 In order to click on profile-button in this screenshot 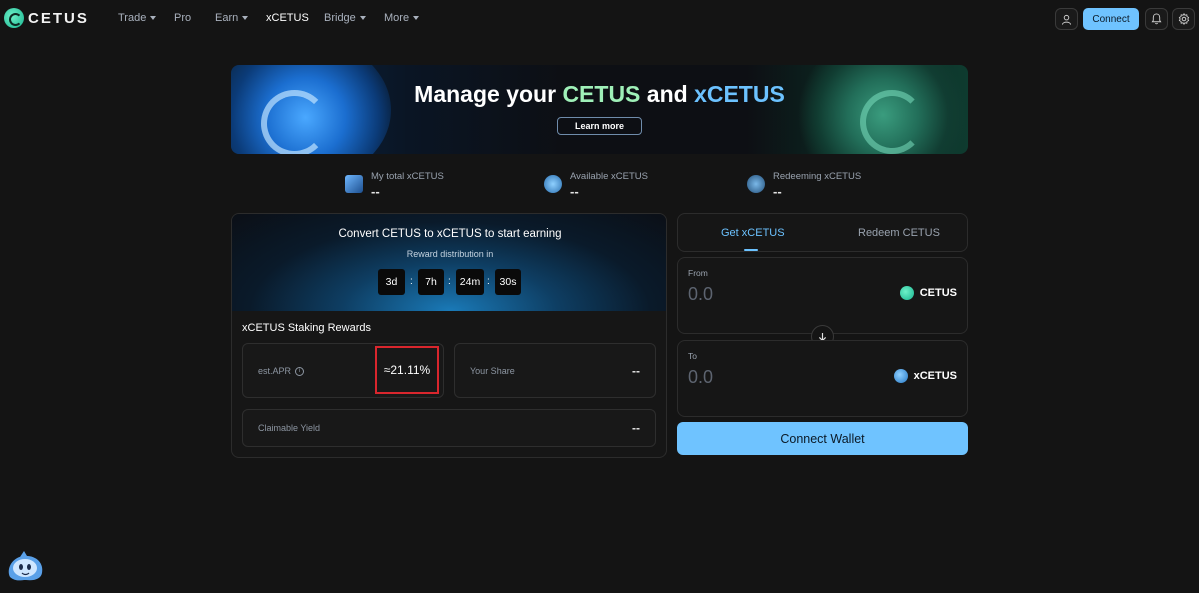, I will do `click(1066, 19)`.